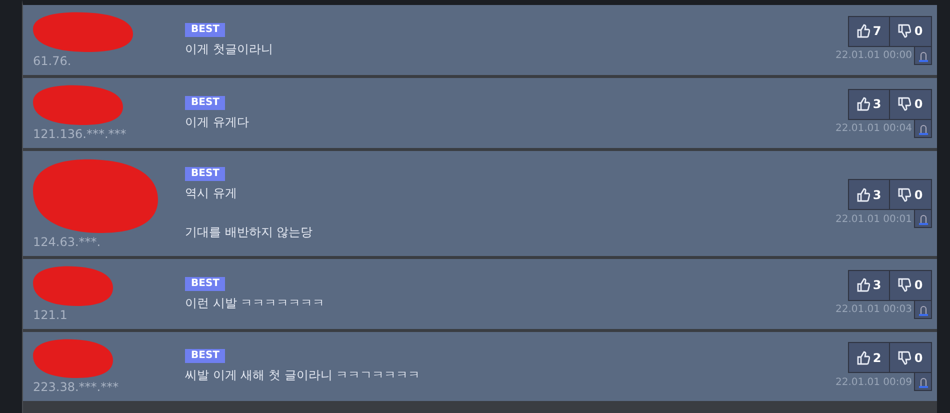 The width and height of the screenshot is (950, 413). Describe the element at coordinates (50, 315) in the screenshot. I see `ip-address: 121.1` at that location.